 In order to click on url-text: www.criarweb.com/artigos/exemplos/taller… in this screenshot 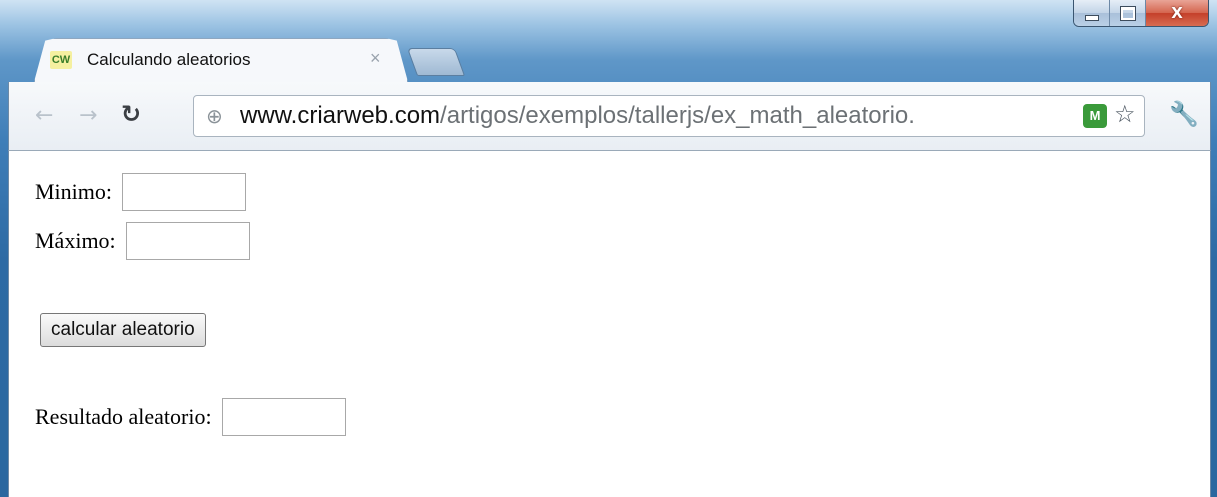, I will do `click(577, 116)`.